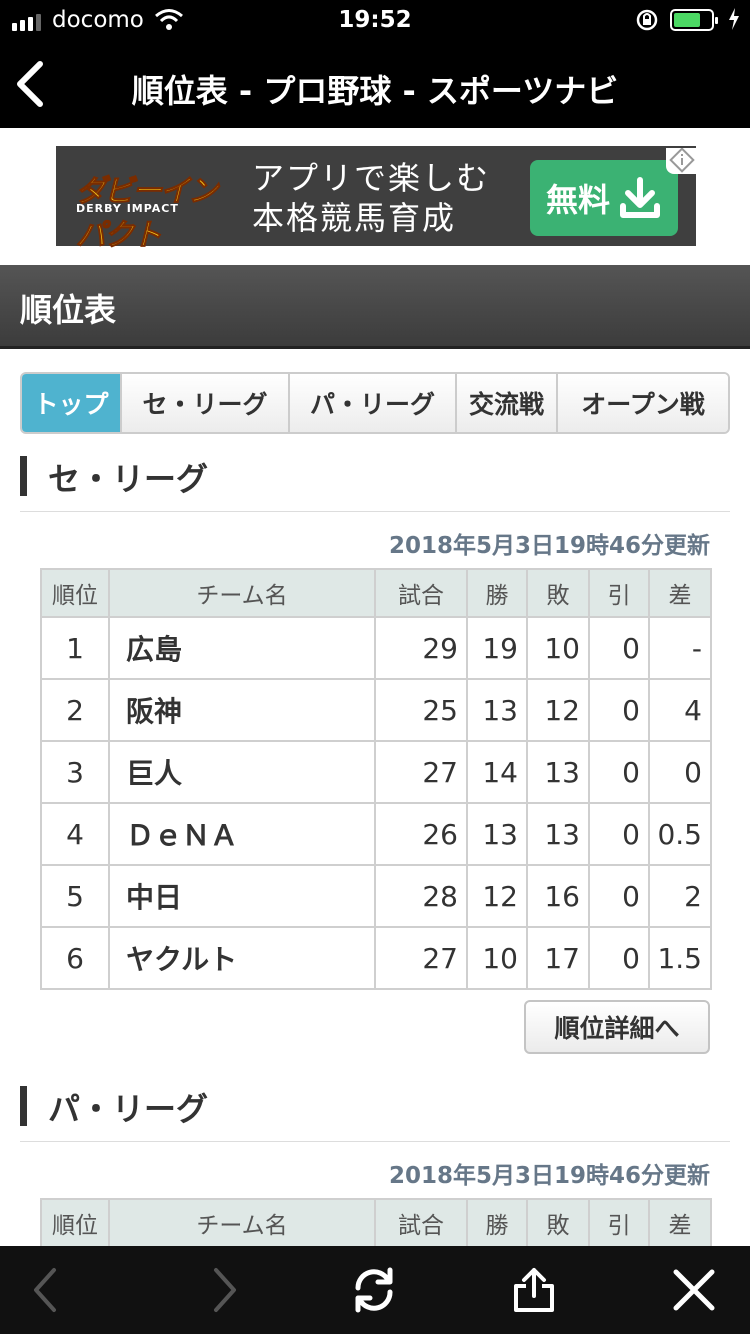  I want to click on losses-cell: 12, so click(558, 710).